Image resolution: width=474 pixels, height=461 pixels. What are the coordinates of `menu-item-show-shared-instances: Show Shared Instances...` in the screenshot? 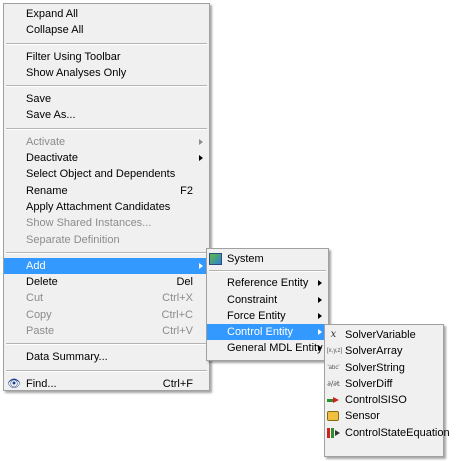 It's located at (106, 223).